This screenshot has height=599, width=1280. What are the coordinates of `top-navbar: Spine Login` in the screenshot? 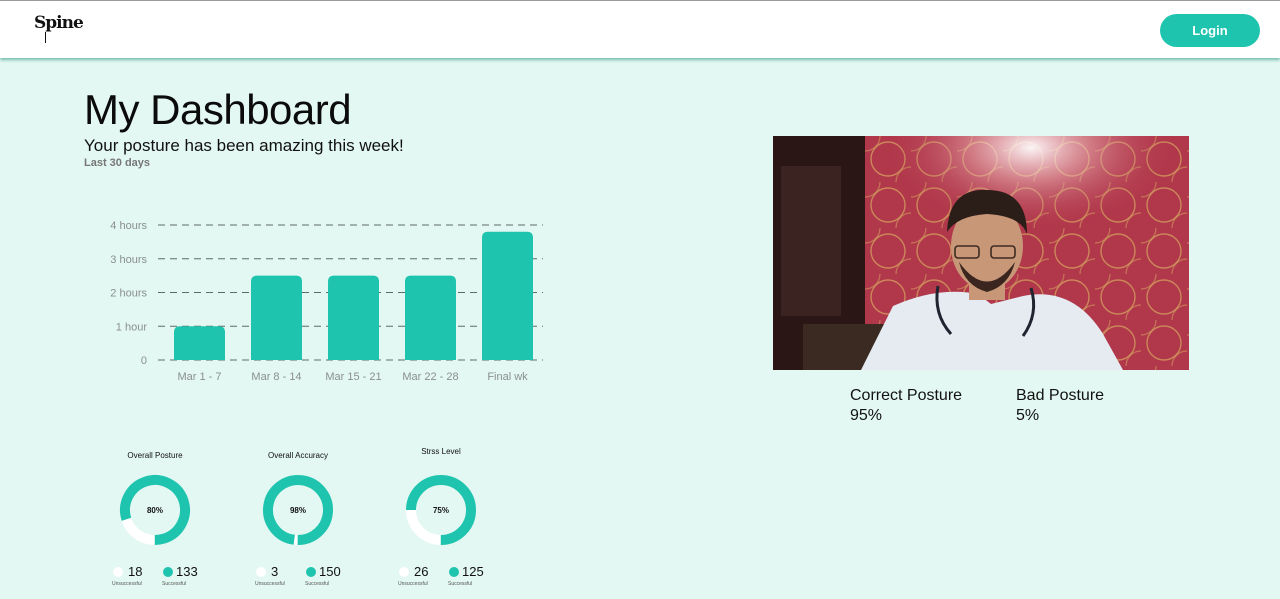 It's located at (640, 29).